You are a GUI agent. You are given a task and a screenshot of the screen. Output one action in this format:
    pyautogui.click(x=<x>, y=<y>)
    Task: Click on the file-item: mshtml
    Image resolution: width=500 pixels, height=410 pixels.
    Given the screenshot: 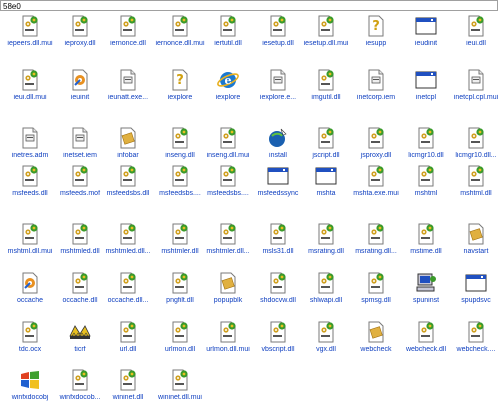 What is the action you would take?
    pyautogui.click(x=426, y=184)
    